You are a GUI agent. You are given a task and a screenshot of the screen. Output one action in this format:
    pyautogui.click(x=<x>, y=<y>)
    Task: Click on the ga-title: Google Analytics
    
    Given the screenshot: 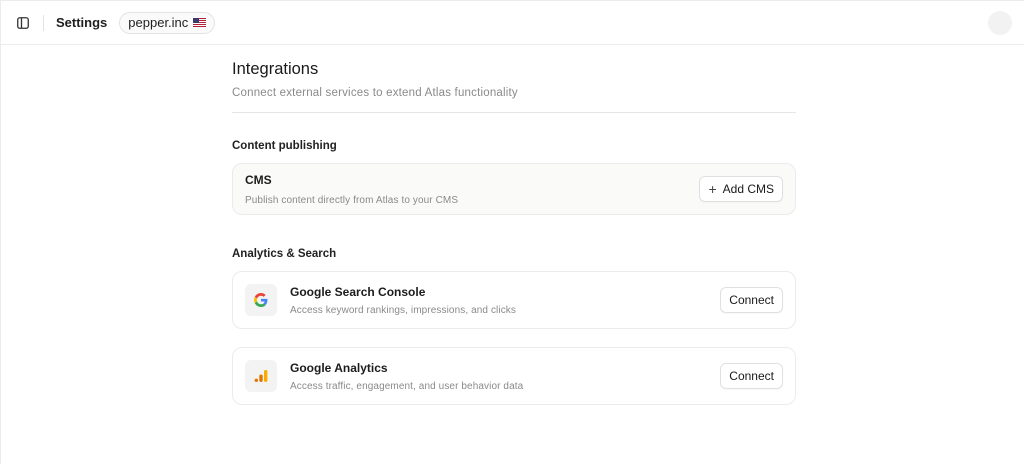 What is the action you would take?
    pyautogui.click(x=339, y=367)
    